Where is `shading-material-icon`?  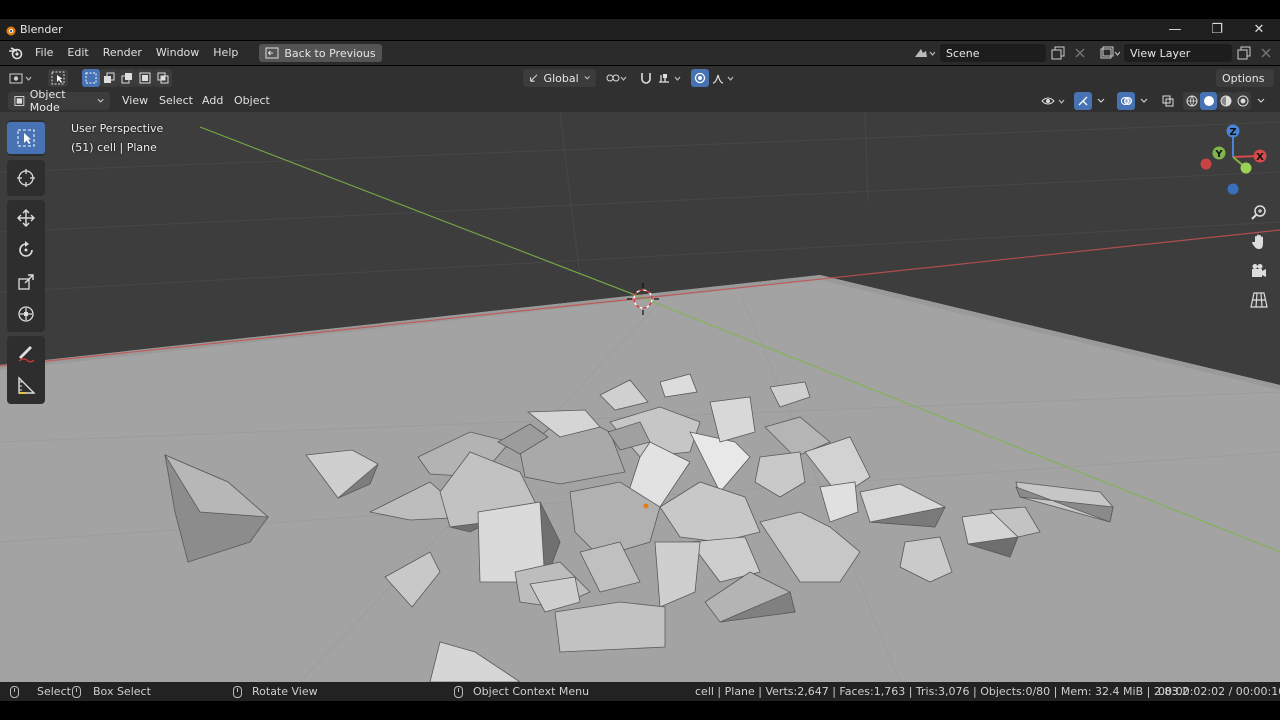
shading-material-icon is located at coordinates (1225, 101).